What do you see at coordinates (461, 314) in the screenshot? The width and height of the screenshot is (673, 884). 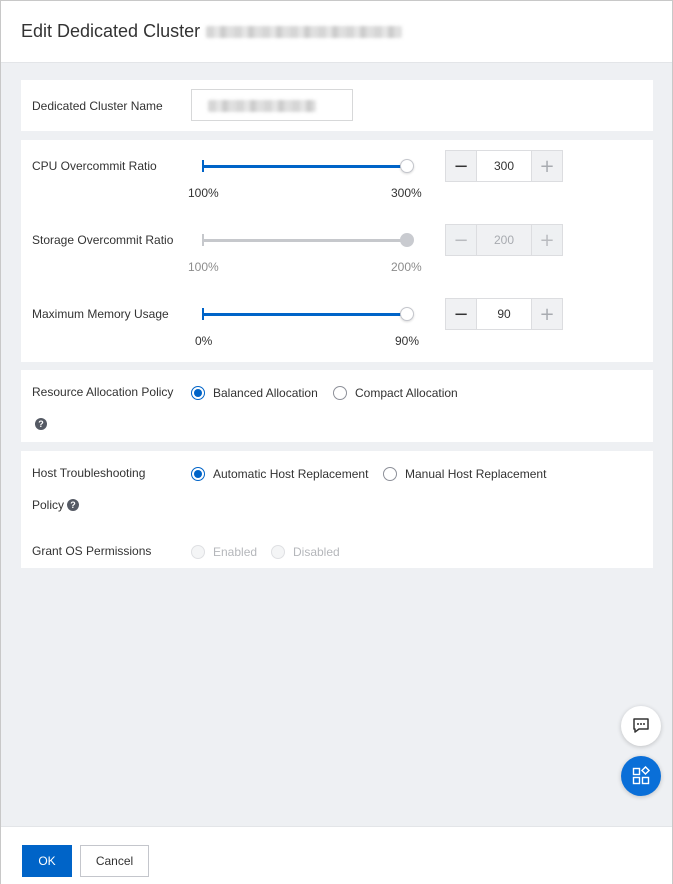 I see `memory-decrement-button: −` at bounding box center [461, 314].